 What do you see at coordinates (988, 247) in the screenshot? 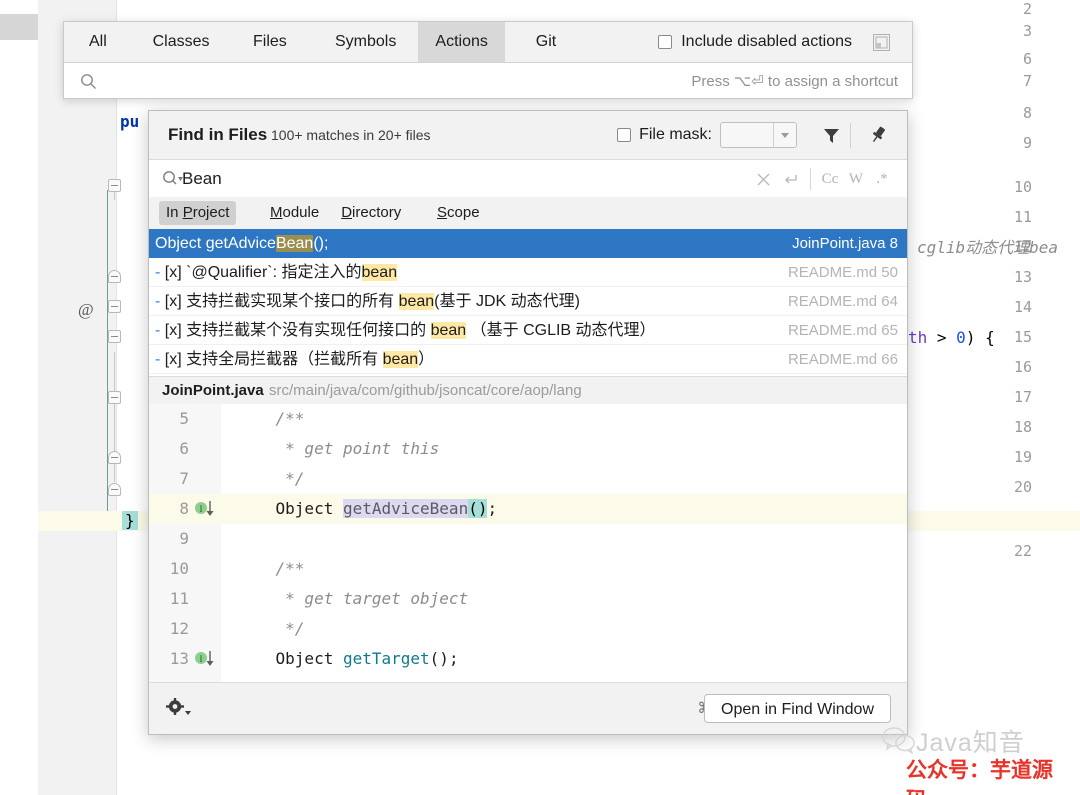
I see `code-fragment-comment: cglib动态代理bea` at bounding box center [988, 247].